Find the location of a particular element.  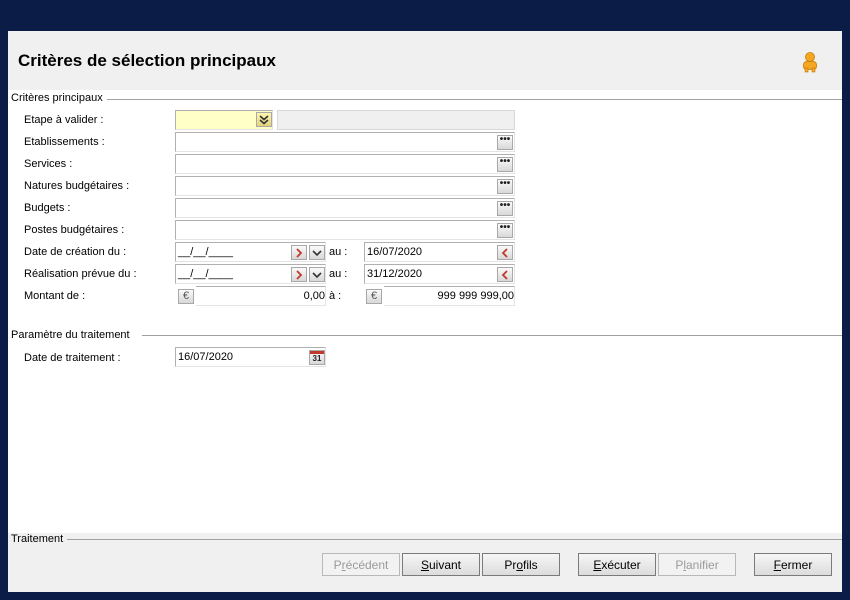

etape-description is located at coordinates (396, 120).